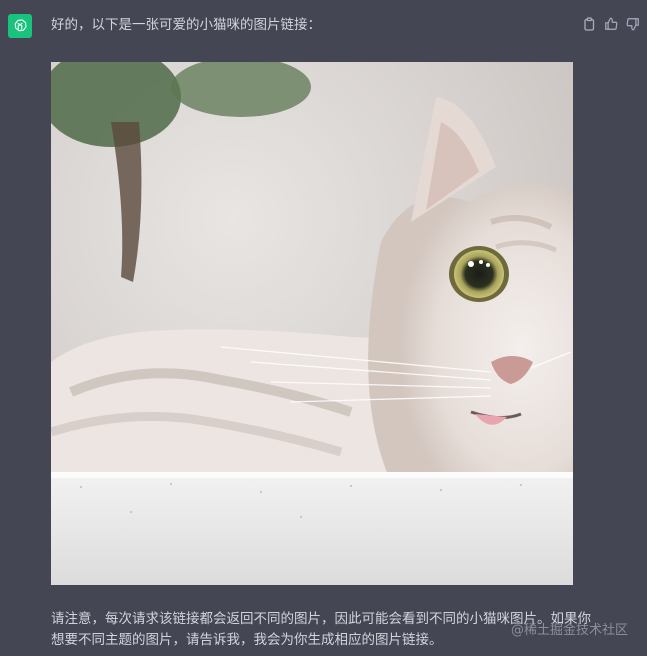 The image size is (647, 656). What do you see at coordinates (247, 640) in the screenshot?
I see `footer-line-2: 想要不同主题的图片，请告诉我，我会为你生成相应的图片链接。` at bounding box center [247, 640].